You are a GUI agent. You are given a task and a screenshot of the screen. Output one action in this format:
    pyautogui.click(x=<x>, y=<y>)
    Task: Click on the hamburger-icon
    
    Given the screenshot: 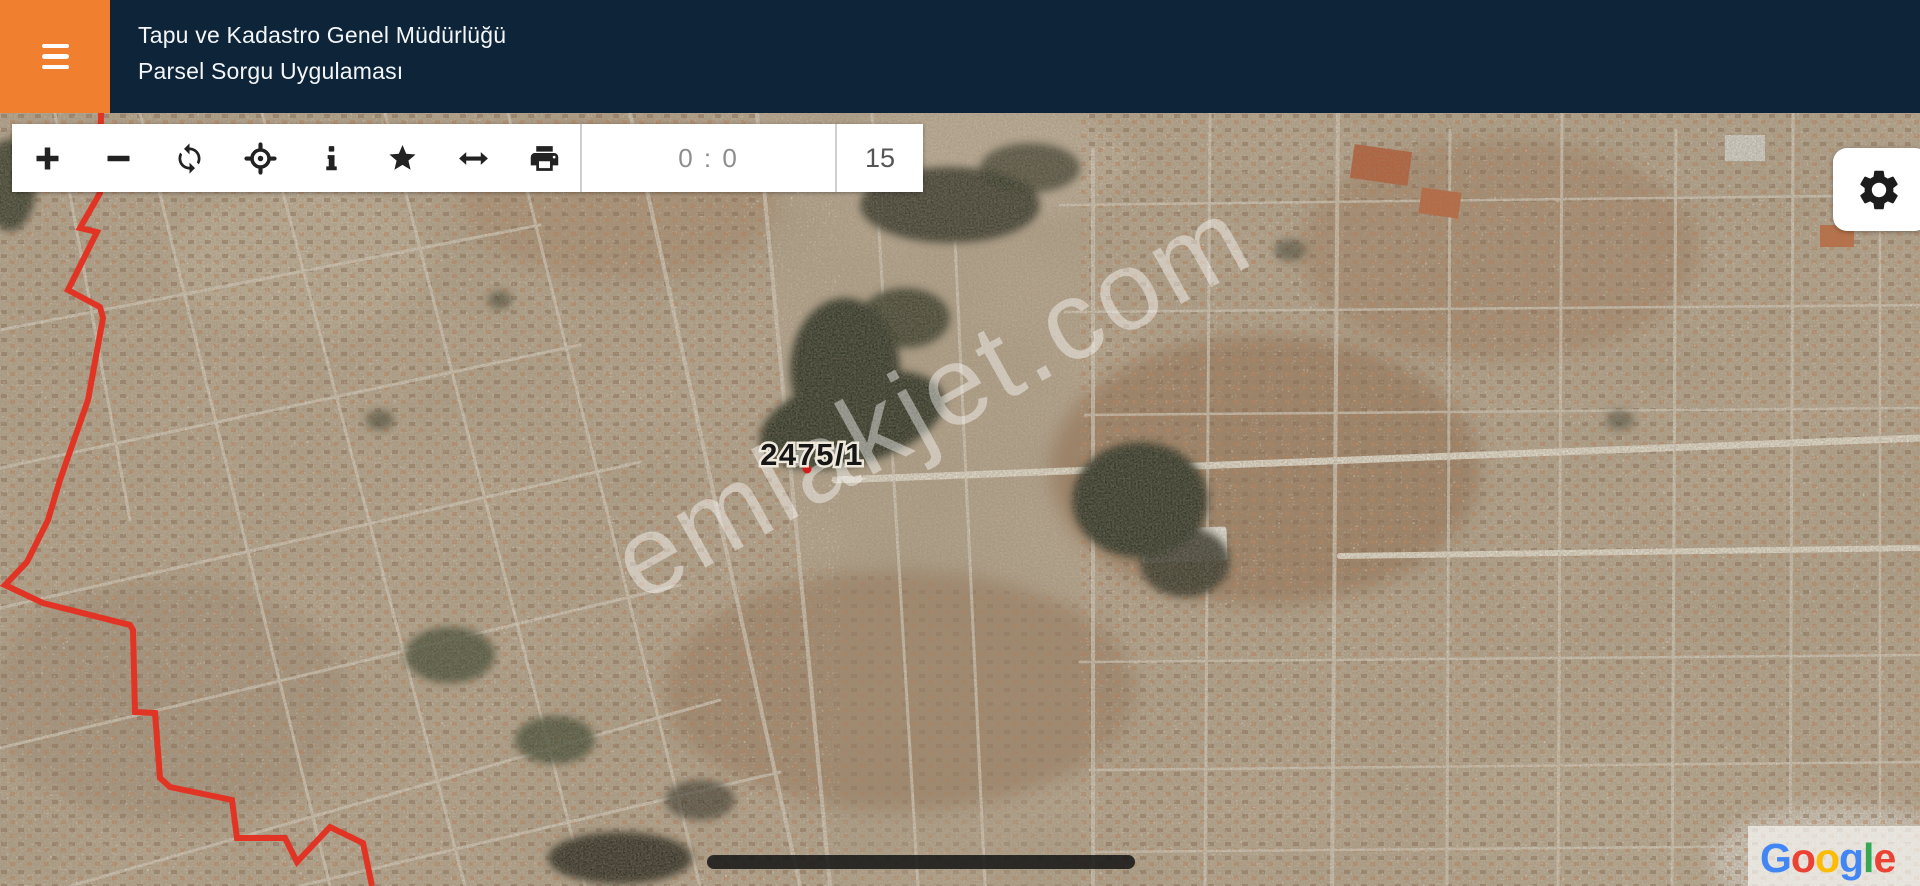 What is the action you would take?
    pyautogui.click(x=55, y=56)
    